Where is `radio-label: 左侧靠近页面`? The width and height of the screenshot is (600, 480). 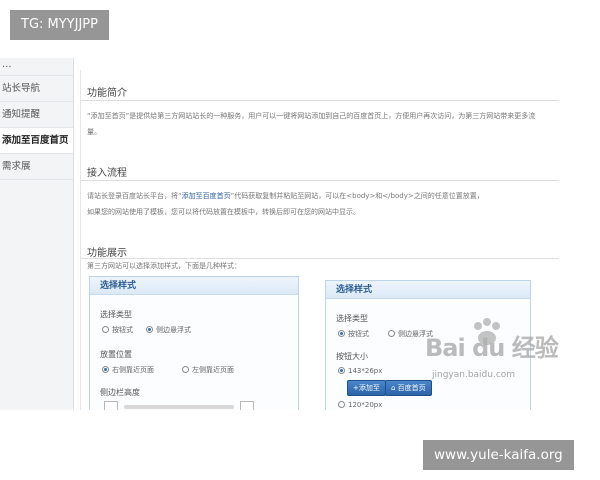
radio-label: 左侧靠近页面 is located at coordinates (213, 370).